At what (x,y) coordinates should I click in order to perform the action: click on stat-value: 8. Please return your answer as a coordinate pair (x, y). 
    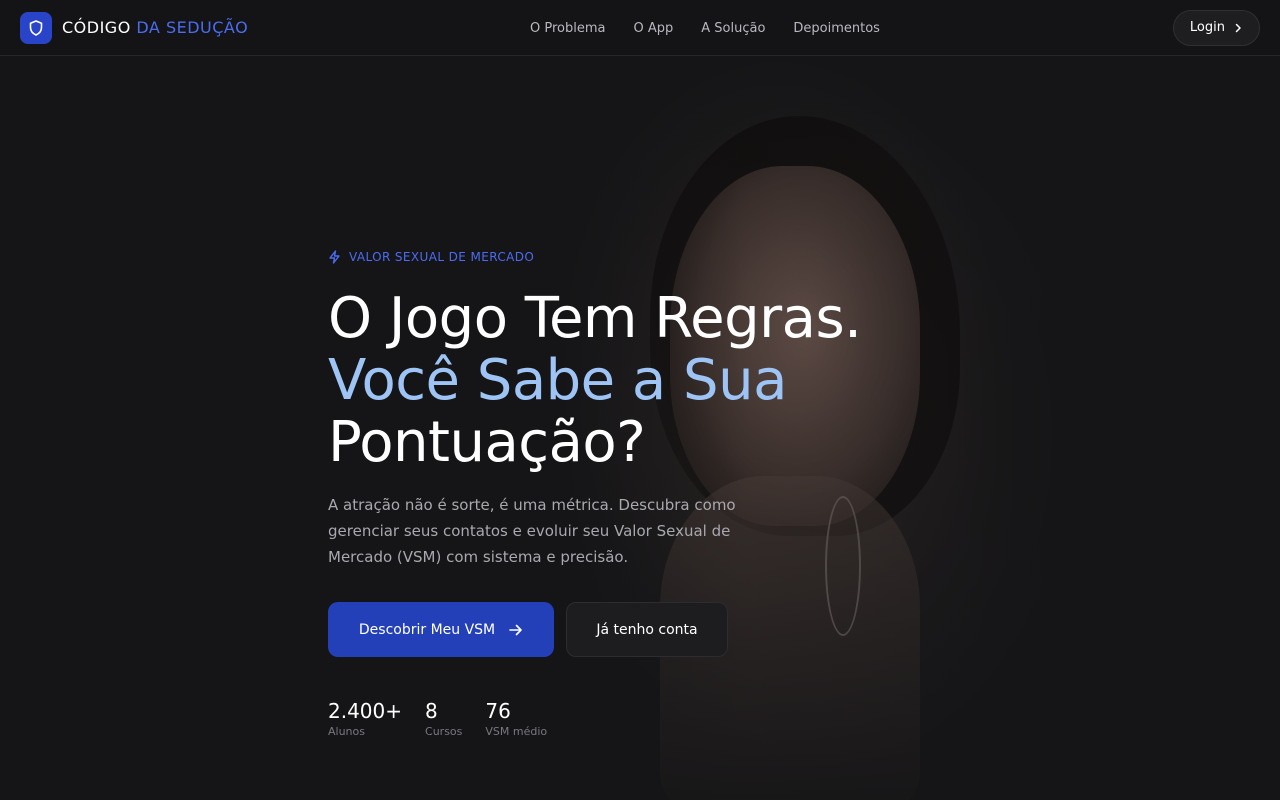
    Looking at the image, I should click on (431, 711).